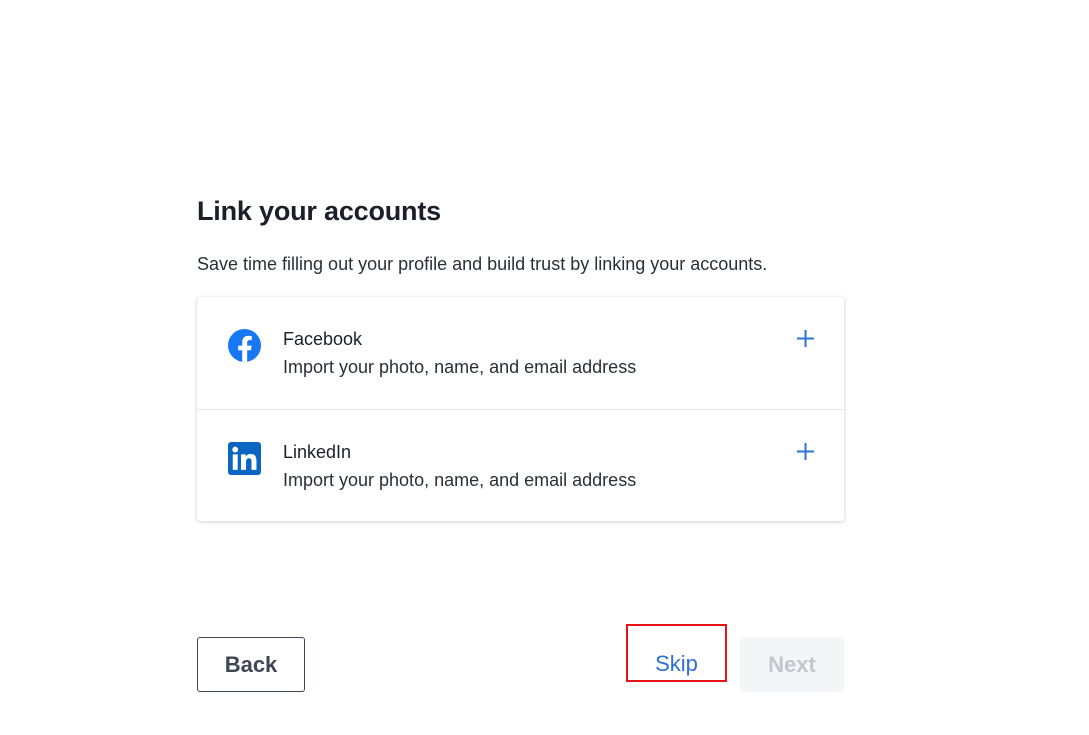  I want to click on next-button: Next, so click(792, 664).